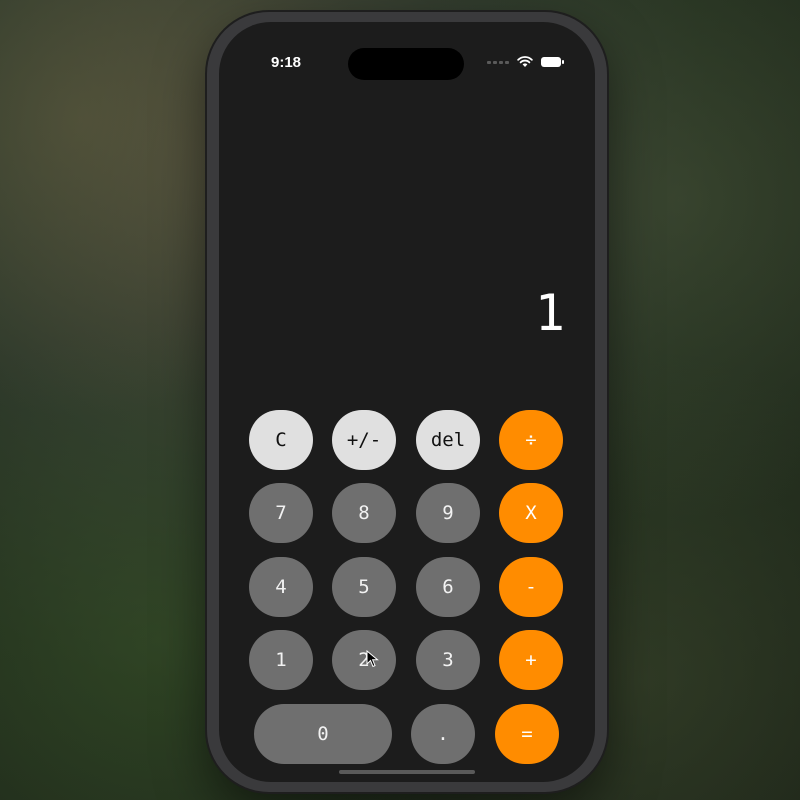  What do you see at coordinates (527, 734) in the screenshot?
I see `equals-button: =` at bounding box center [527, 734].